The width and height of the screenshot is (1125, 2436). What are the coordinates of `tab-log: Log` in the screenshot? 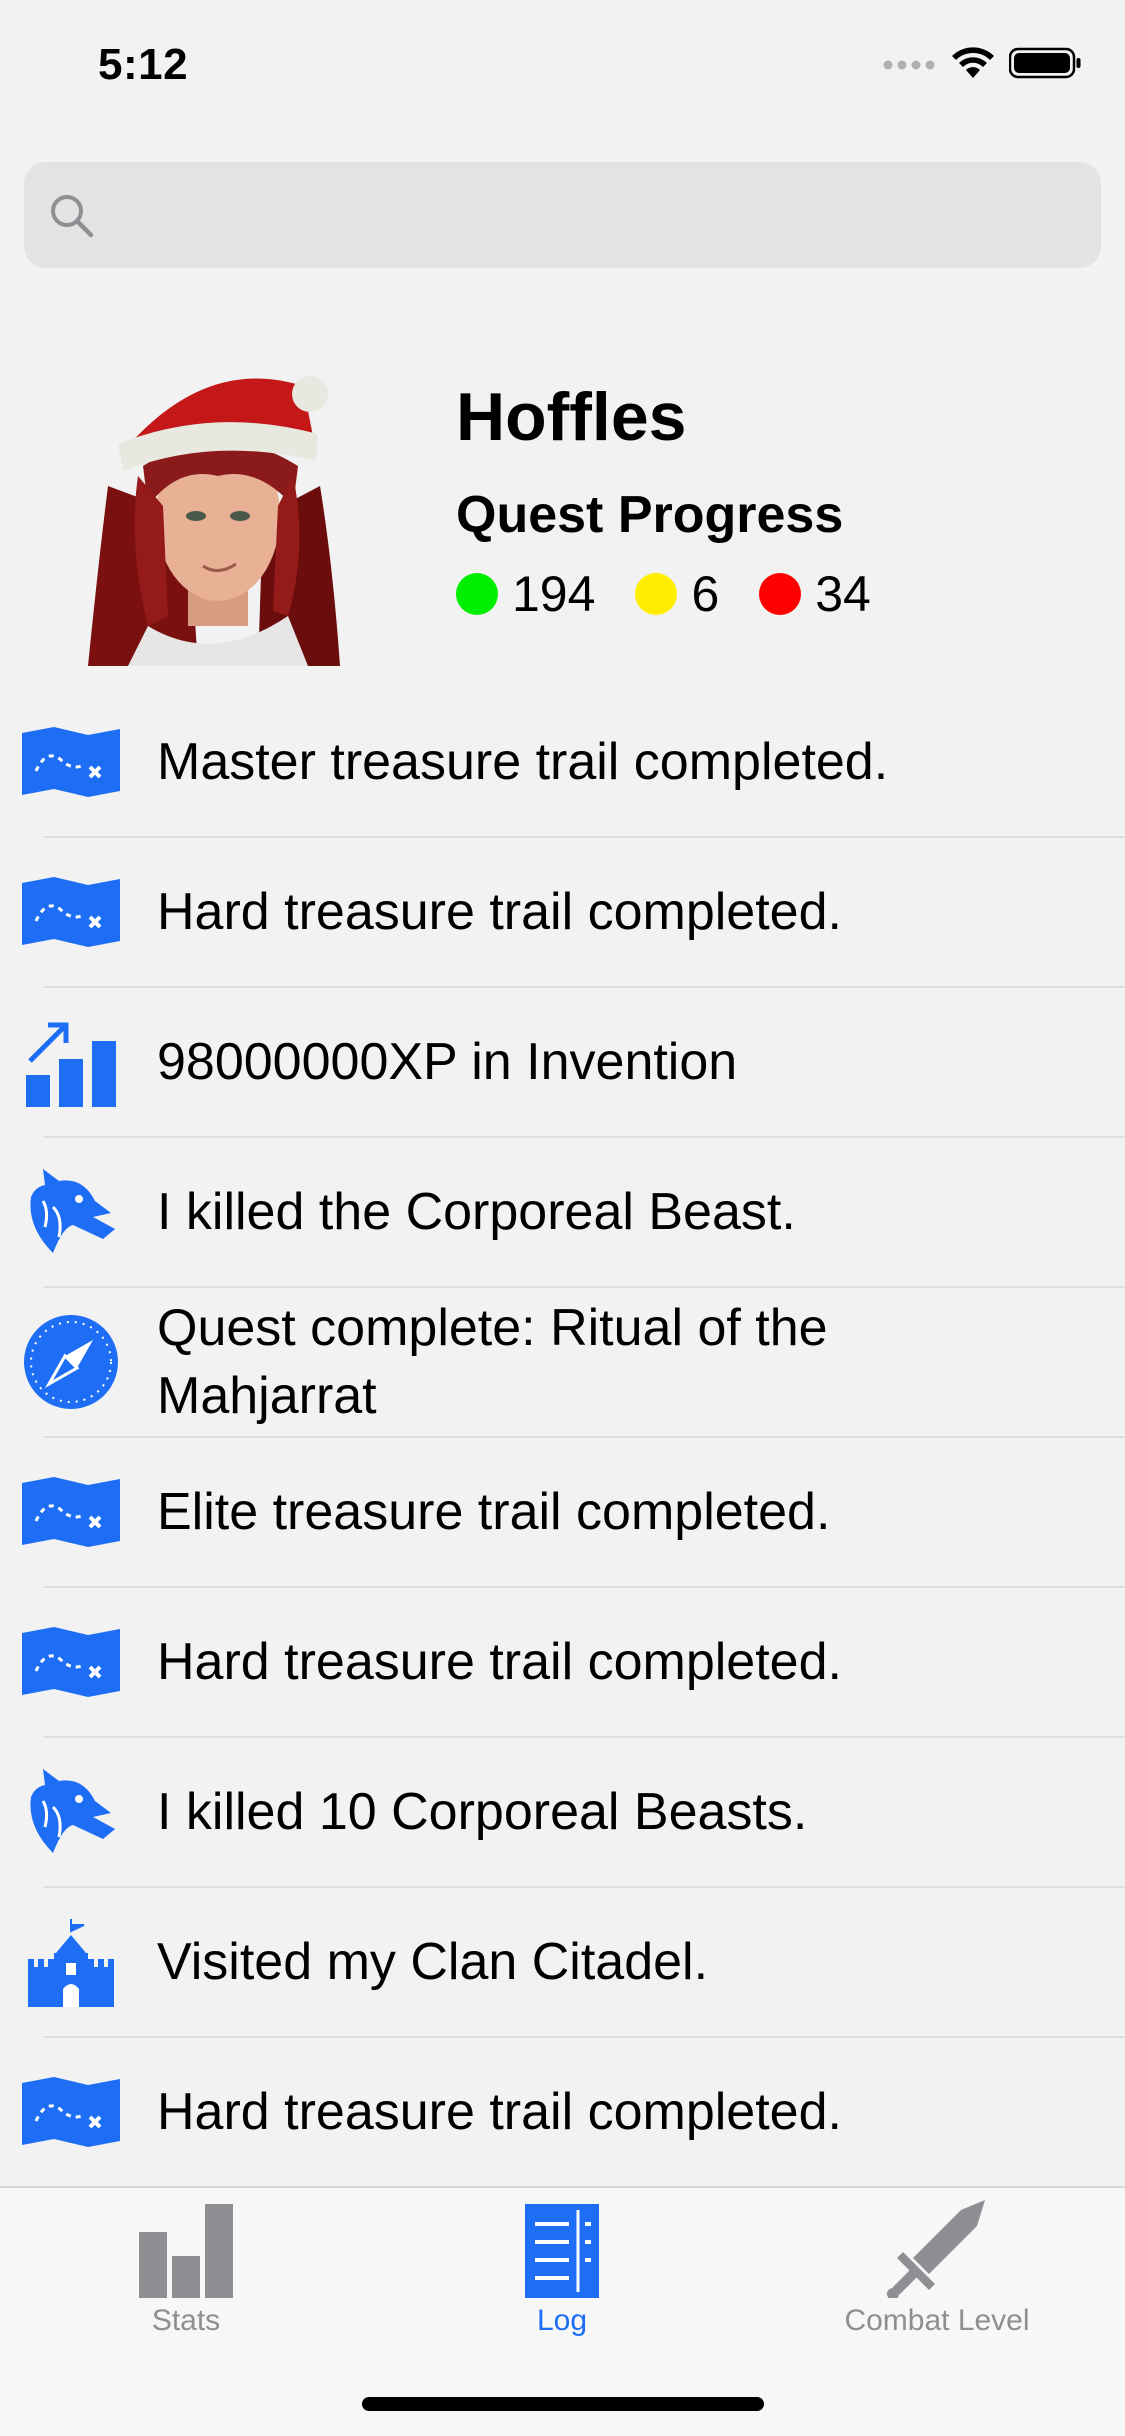 It's located at (562, 2263).